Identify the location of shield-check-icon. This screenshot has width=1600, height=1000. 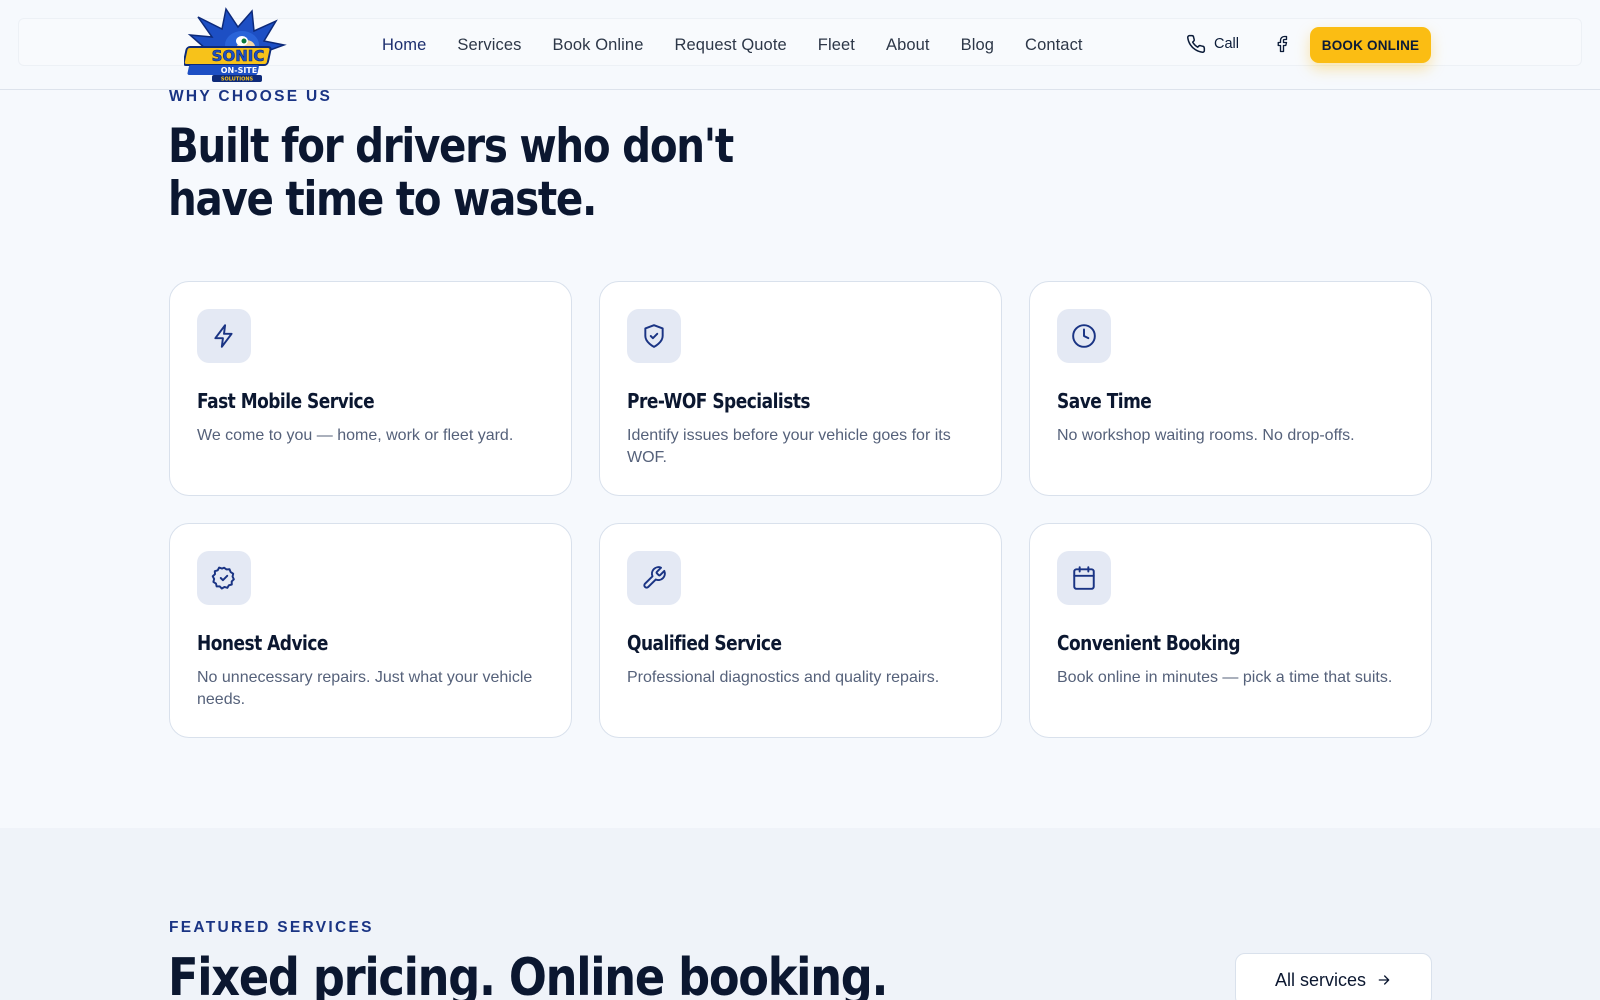
(654, 336).